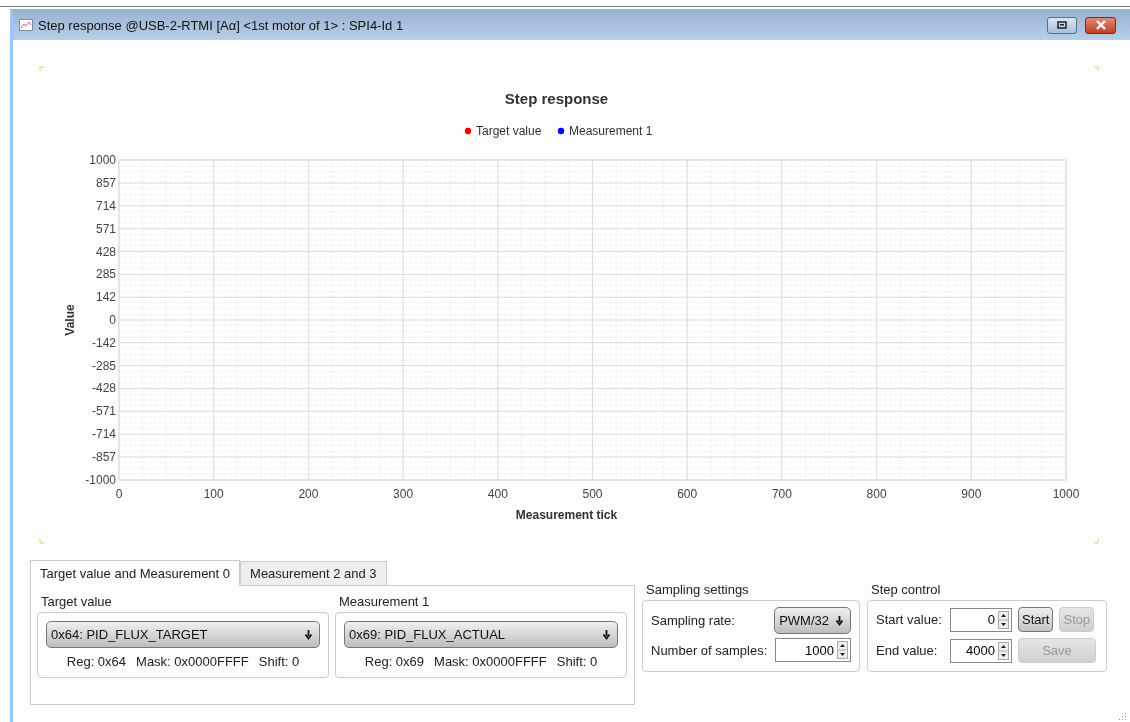  I want to click on field-input: 0, so click(974, 619).